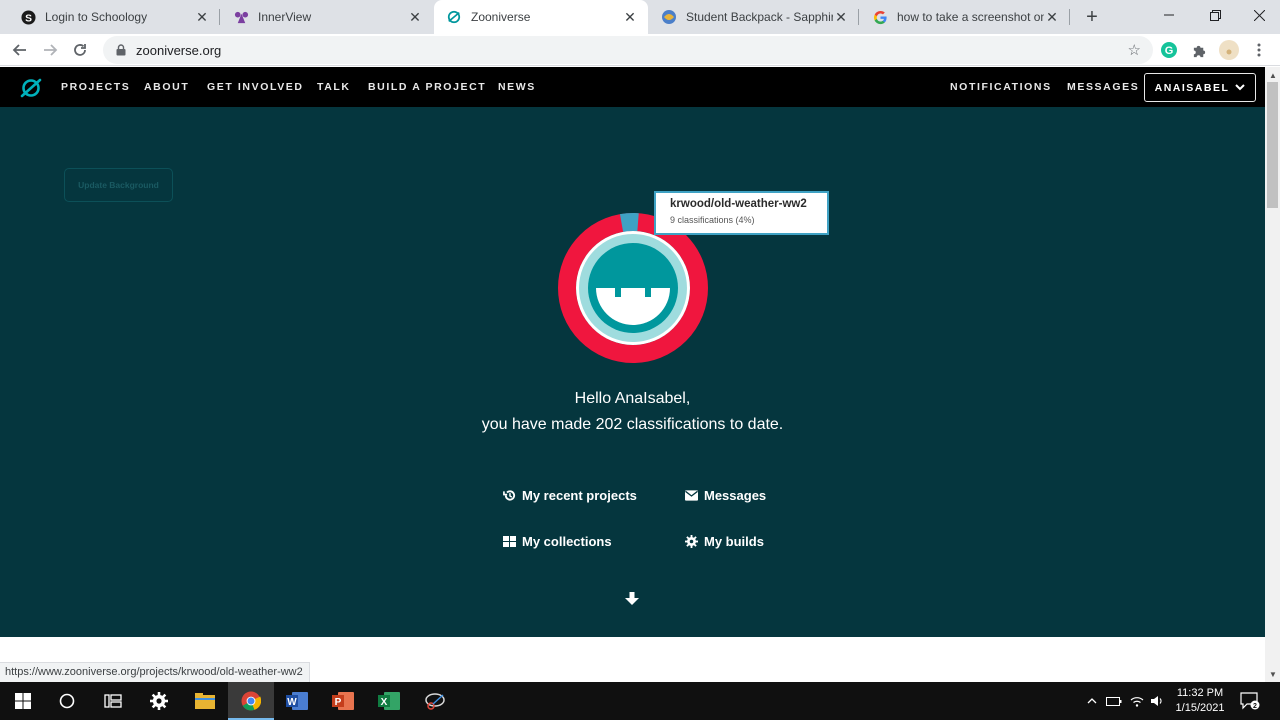 This screenshot has width=1280, height=720. Describe the element at coordinates (454, 17) in the screenshot. I see `zooniverse-icon` at that location.